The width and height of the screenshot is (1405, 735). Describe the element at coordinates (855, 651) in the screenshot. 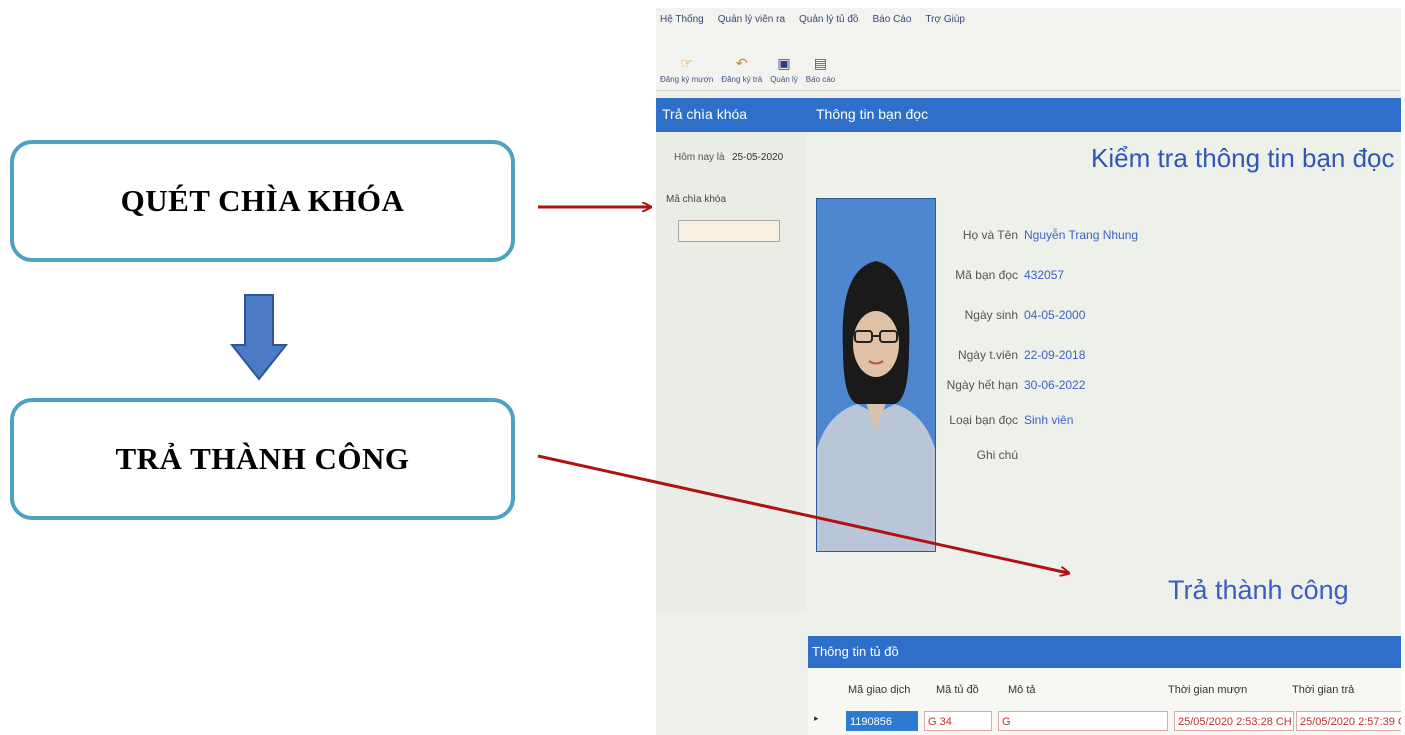

I see `locker-info-title: Thông tin tủ đồ` at that location.